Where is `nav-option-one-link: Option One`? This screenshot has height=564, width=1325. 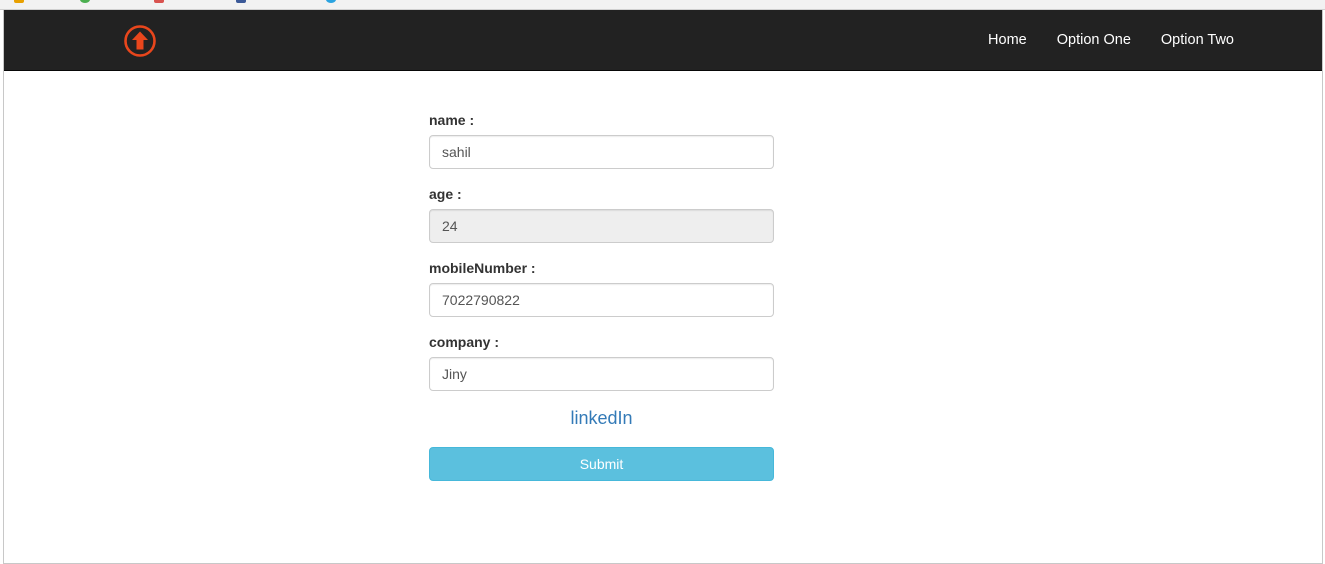
nav-option-one-link: Option One is located at coordinates (1094, 40).